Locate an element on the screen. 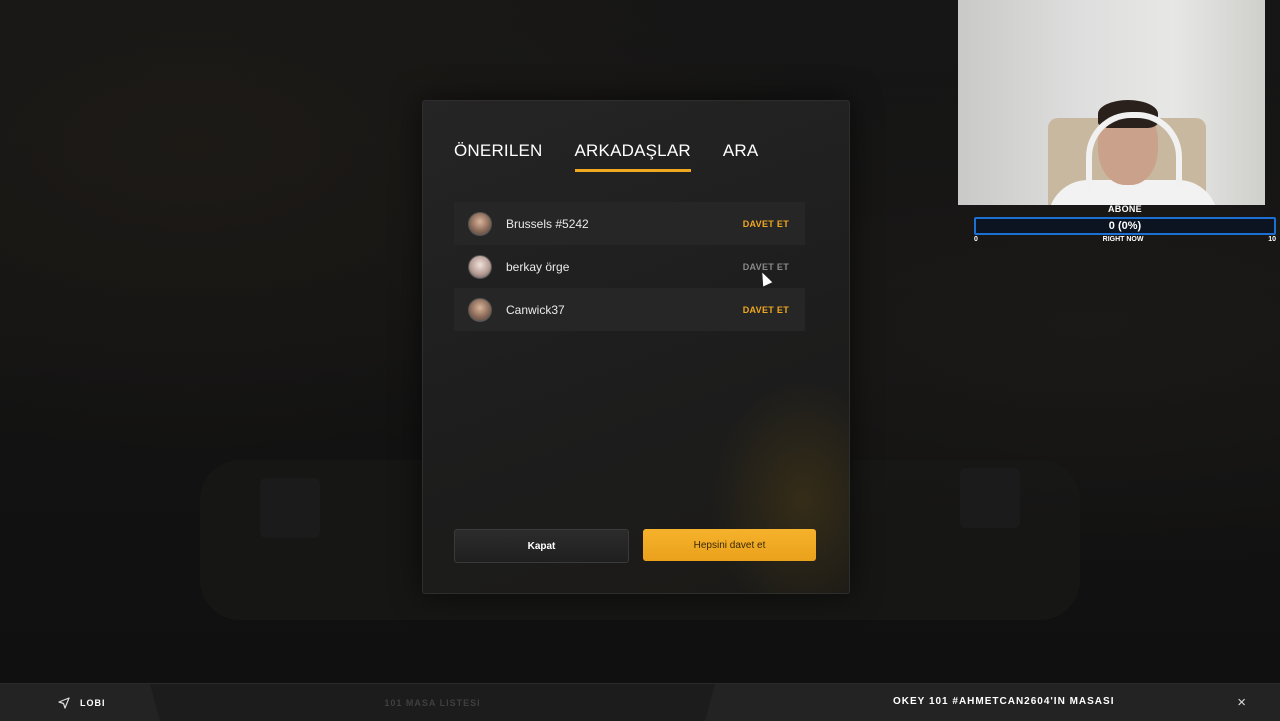  dialog-tabs: ÖNERILEN ARKADAŞLAR ARA is located at coordinates (606, 156).